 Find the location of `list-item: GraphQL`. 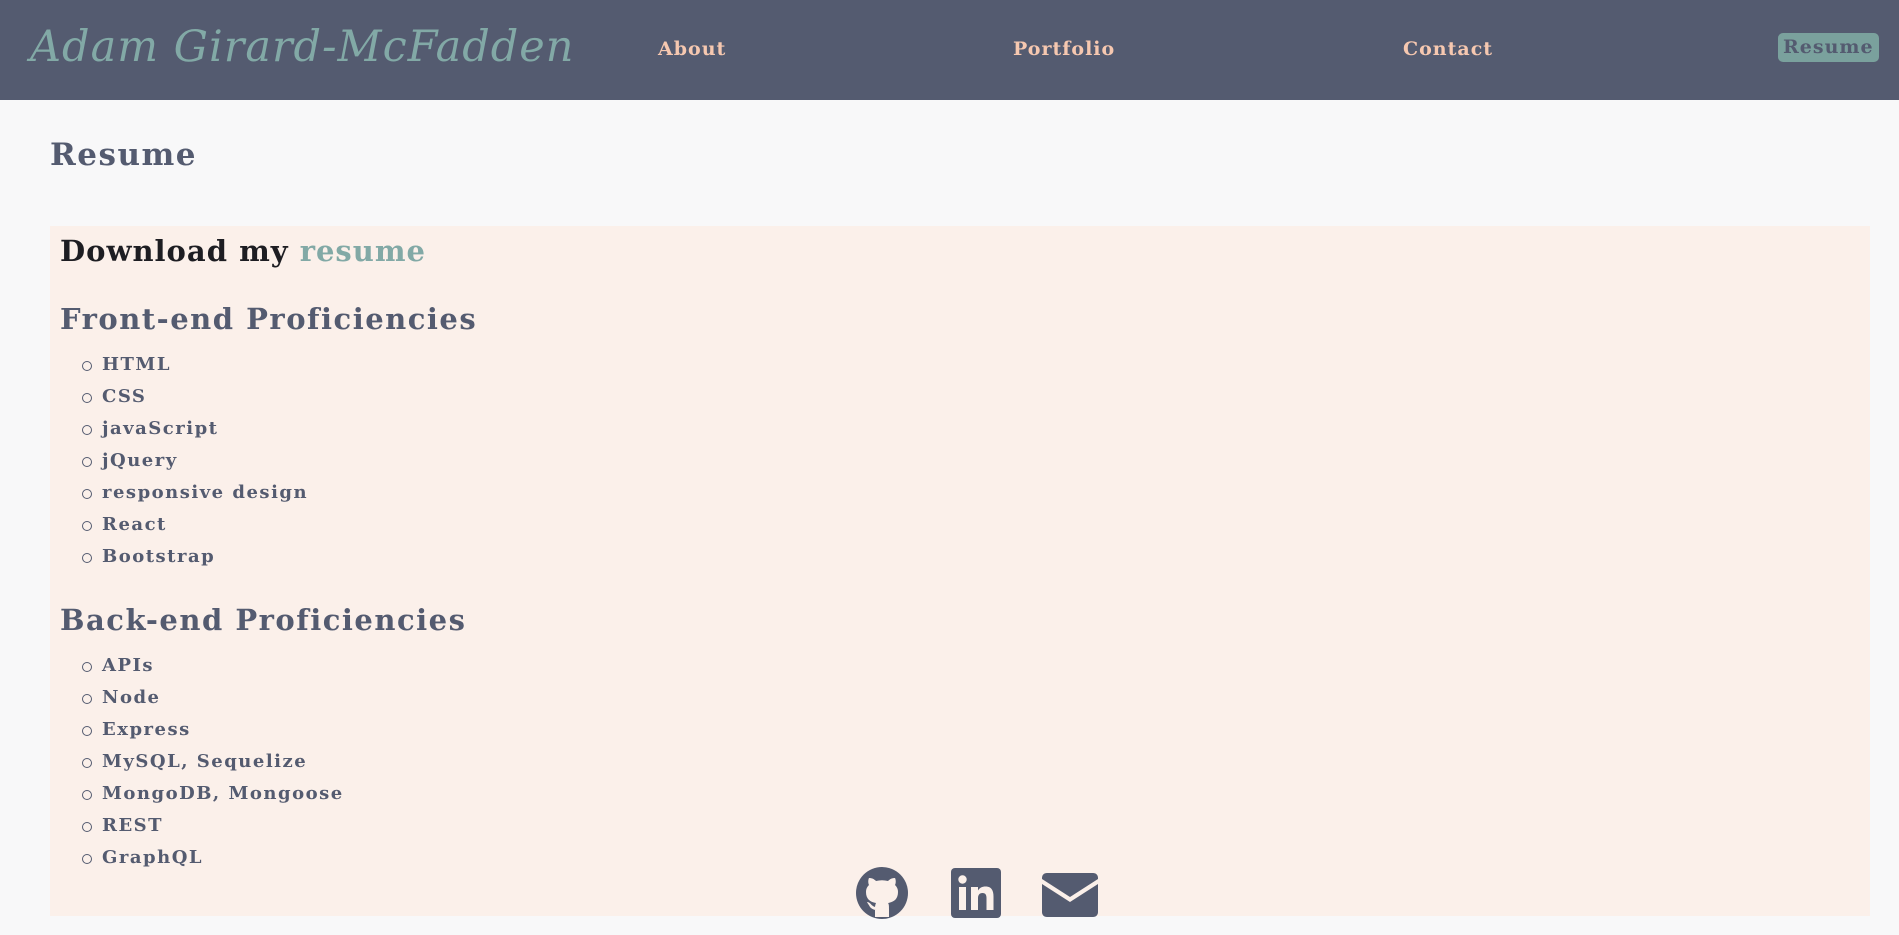

list-item: GraphQL is located at coordinates (213, 861).